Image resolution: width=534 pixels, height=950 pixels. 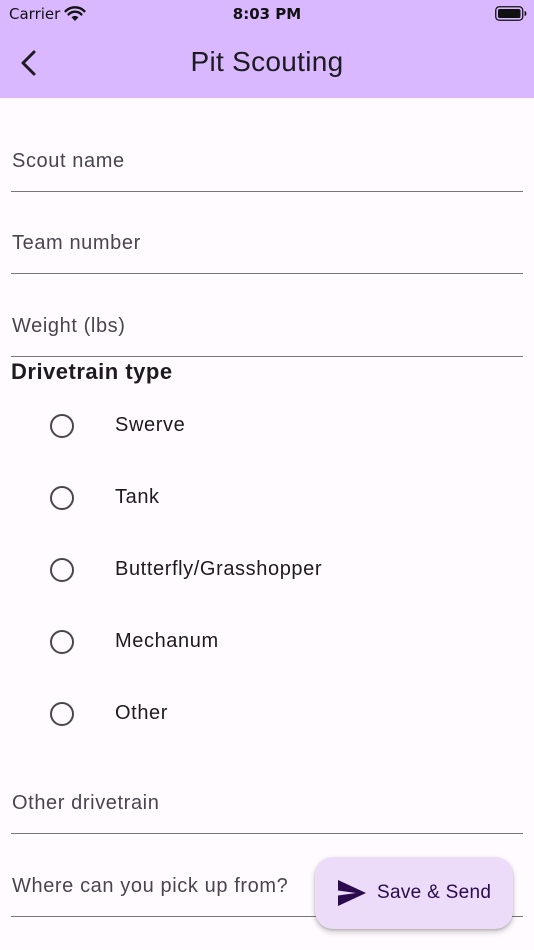 I want to click on save-send-label: Save & Send, so click(x=434, y=892).